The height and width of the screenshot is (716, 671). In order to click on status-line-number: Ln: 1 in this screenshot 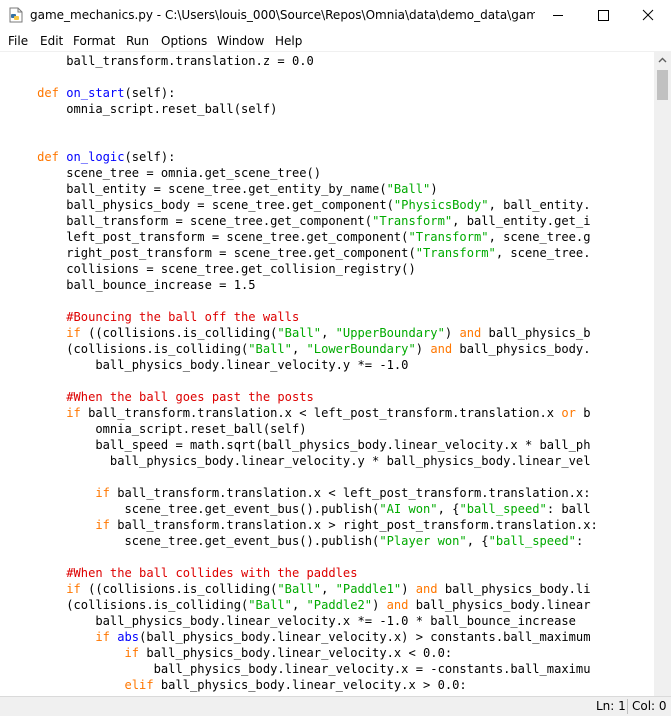, I will do `click(611, 706)`.